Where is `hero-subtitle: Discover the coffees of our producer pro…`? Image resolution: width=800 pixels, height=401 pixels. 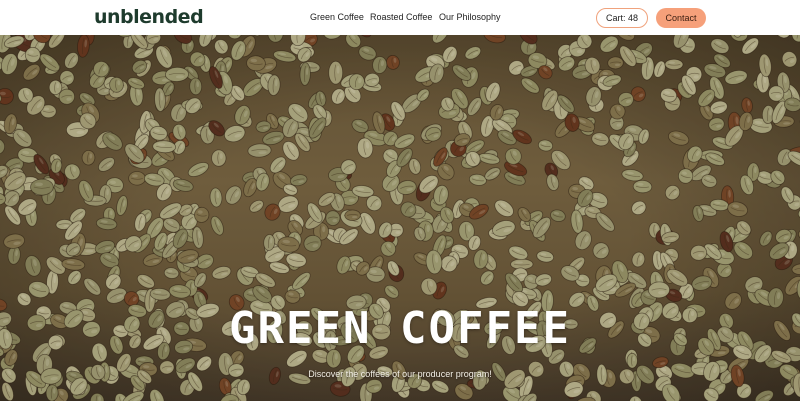 hero-subtitle: Discover the coffees of our producer pro… is located at coordinates (400, 374).